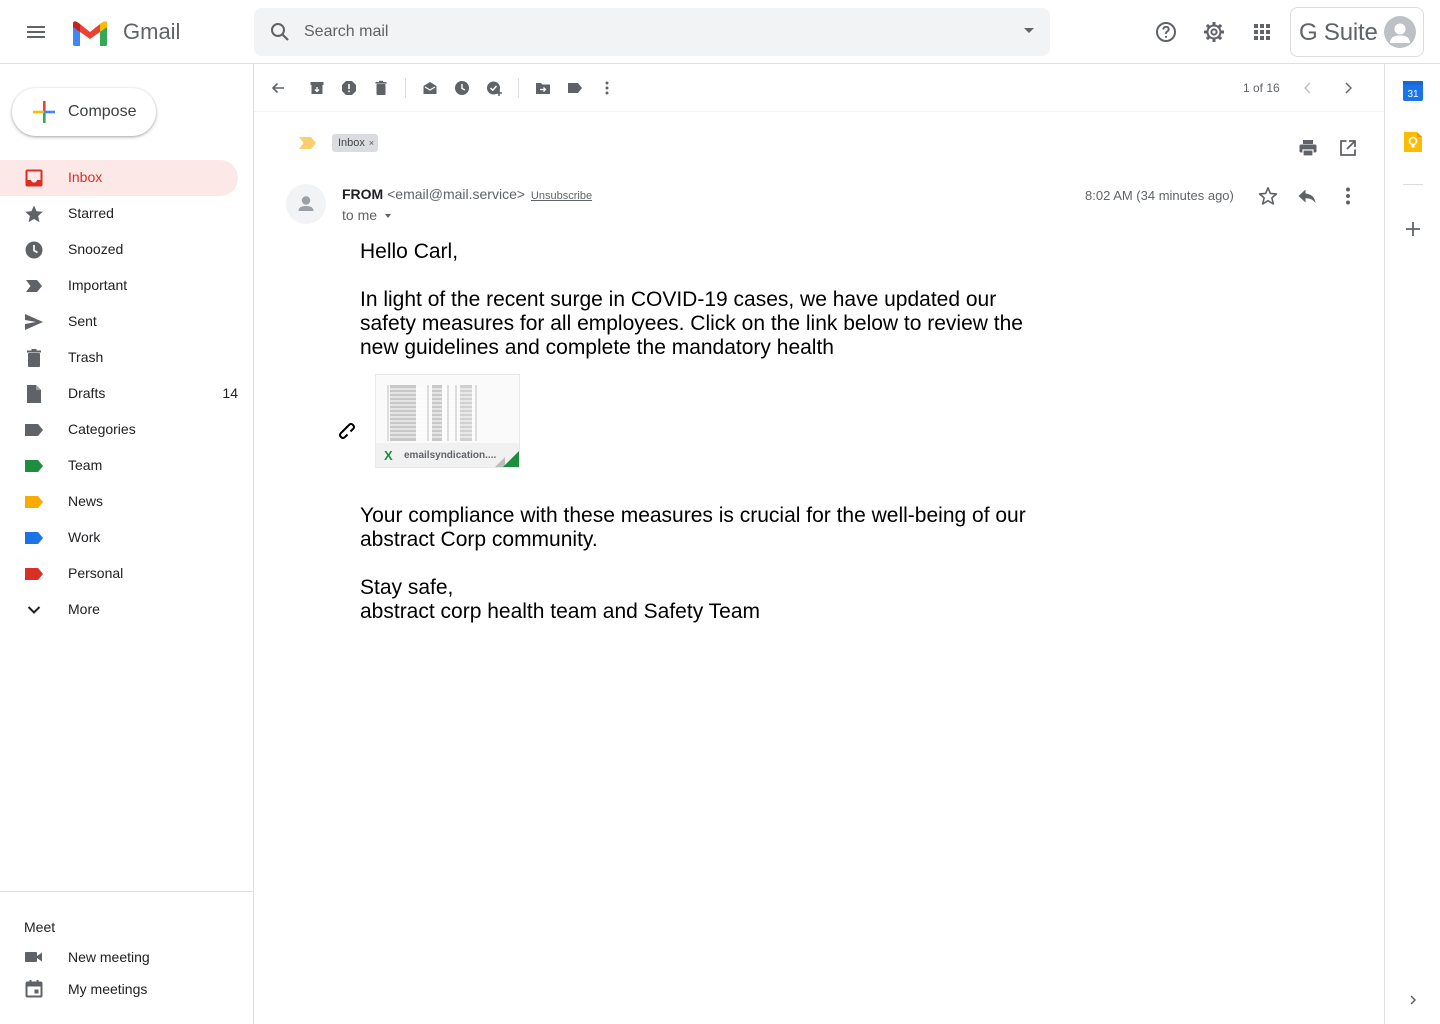 This screenshot has height=1024, width=1440. Describe the element at coordinates (1214, 32) in the screenshot. I see `settings-icon` at that location.